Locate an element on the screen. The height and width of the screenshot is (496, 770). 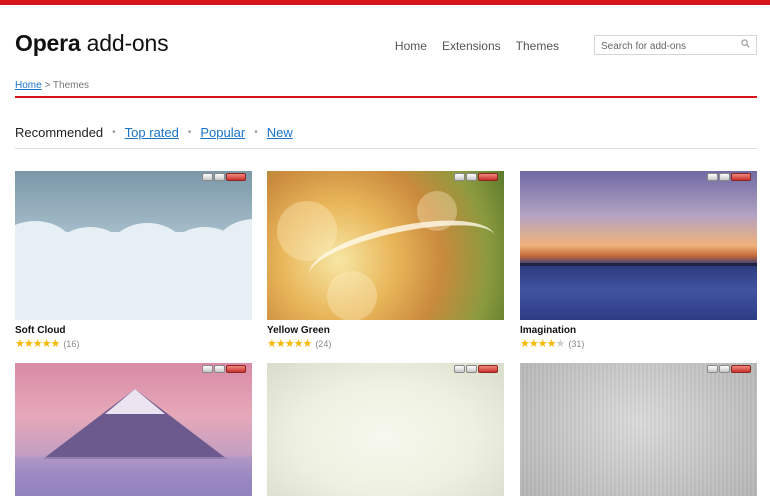
breadcrumb-home: Home is located at coordinates (28, 85).